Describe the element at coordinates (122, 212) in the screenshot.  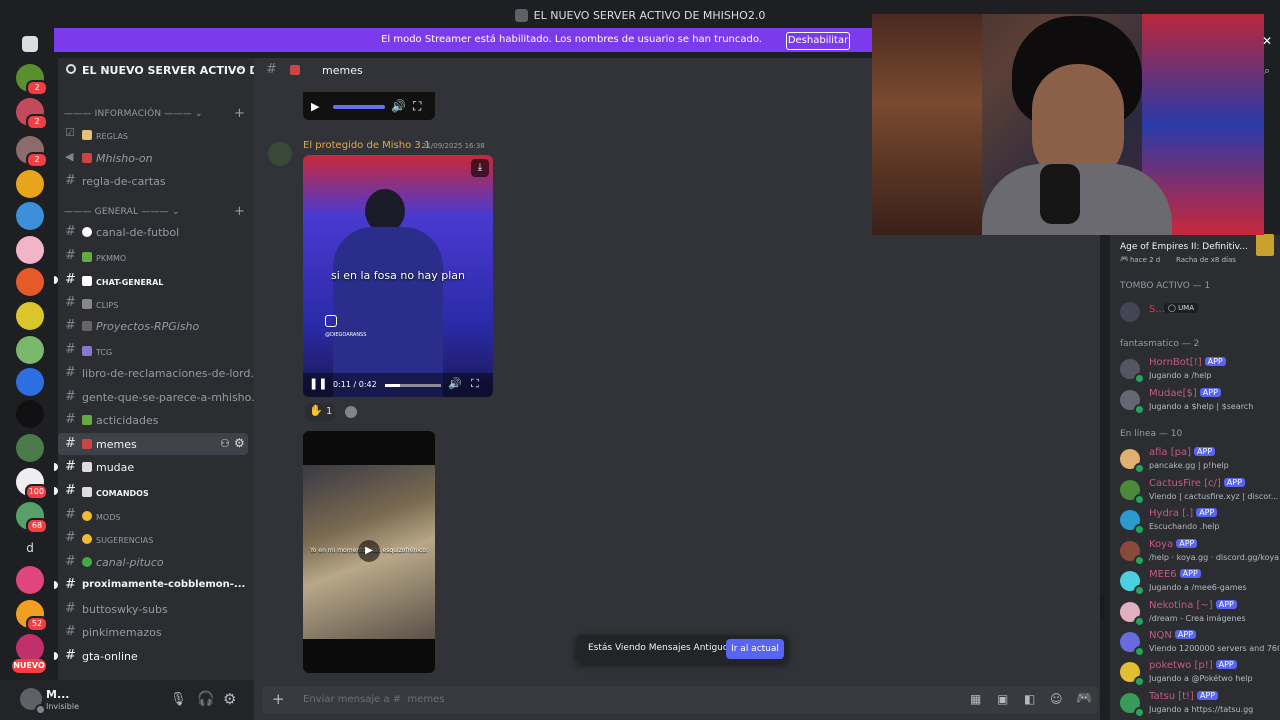
I see `category-general: ——— GENERAL ——— ⌄` at that location.